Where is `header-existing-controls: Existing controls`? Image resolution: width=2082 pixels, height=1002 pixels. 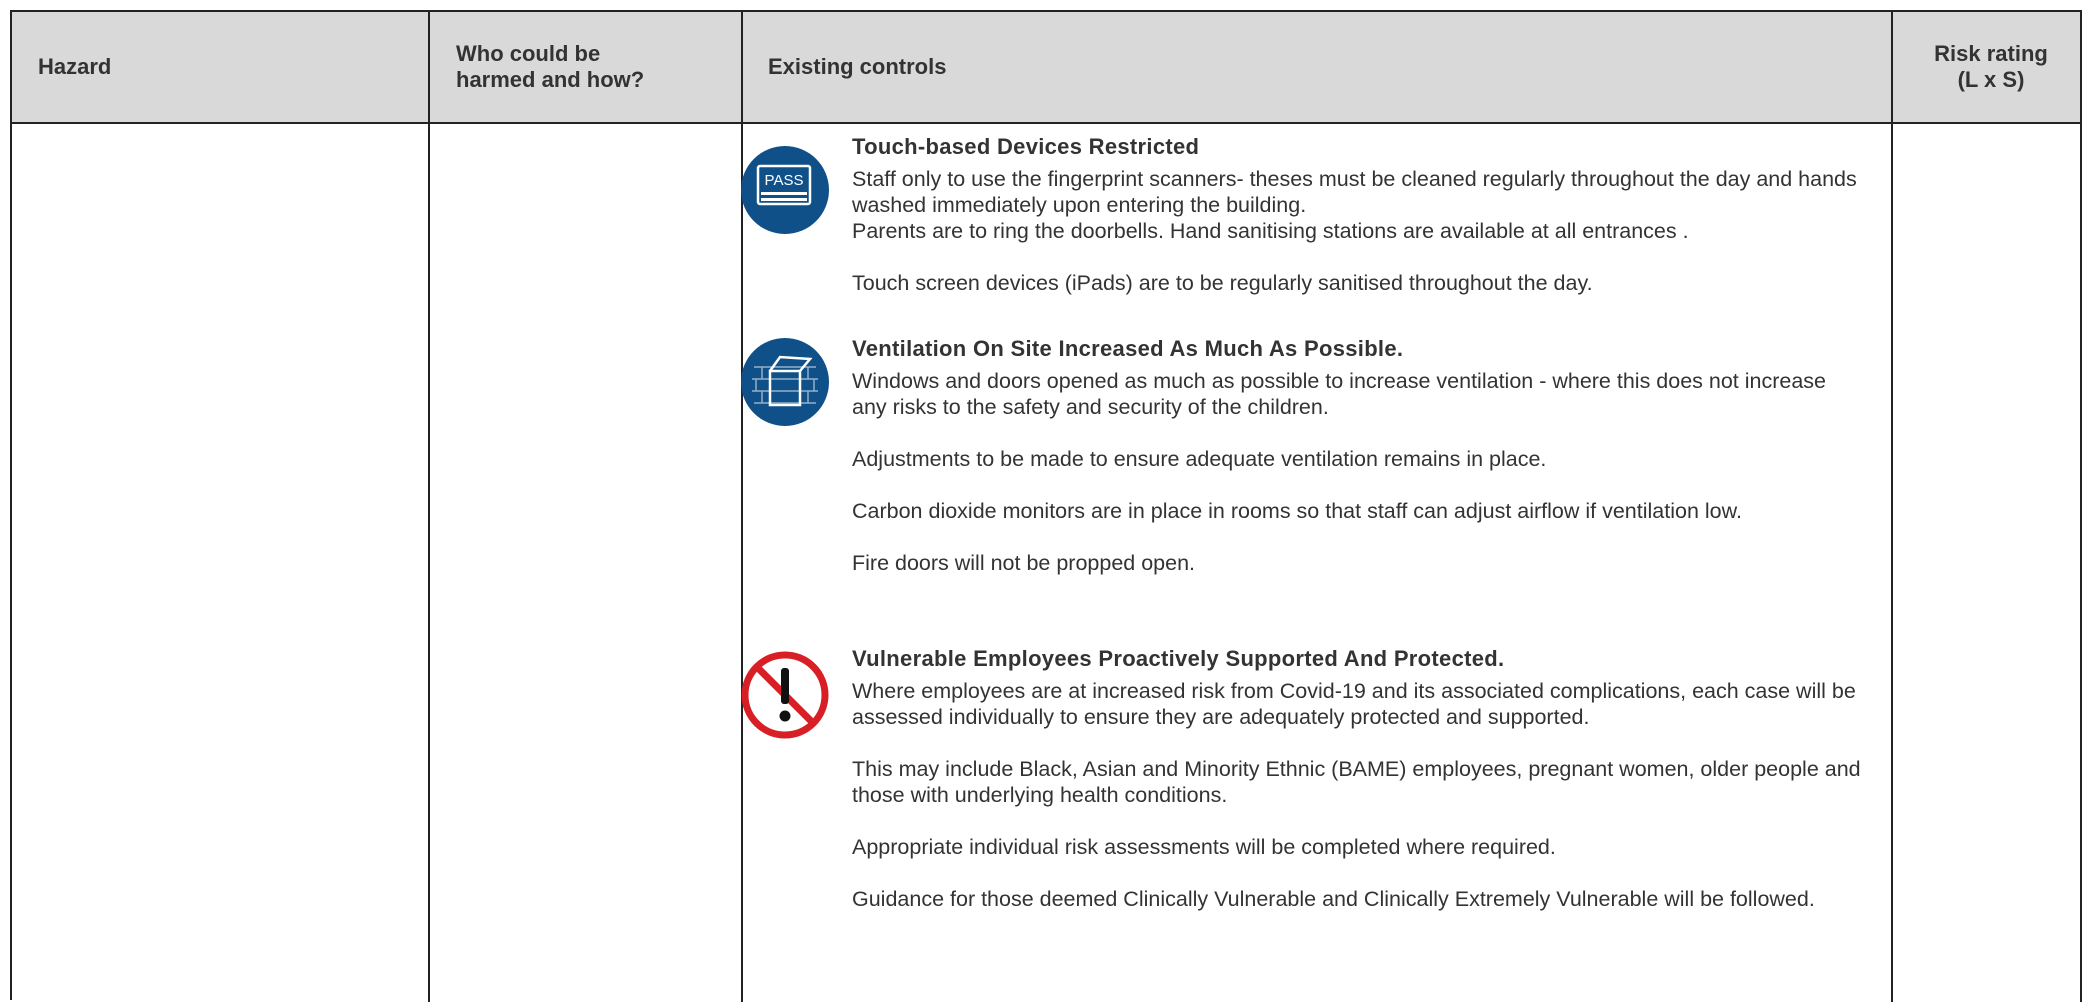
header-existing-controls: Existing controls is located at coordinates (857, 66).